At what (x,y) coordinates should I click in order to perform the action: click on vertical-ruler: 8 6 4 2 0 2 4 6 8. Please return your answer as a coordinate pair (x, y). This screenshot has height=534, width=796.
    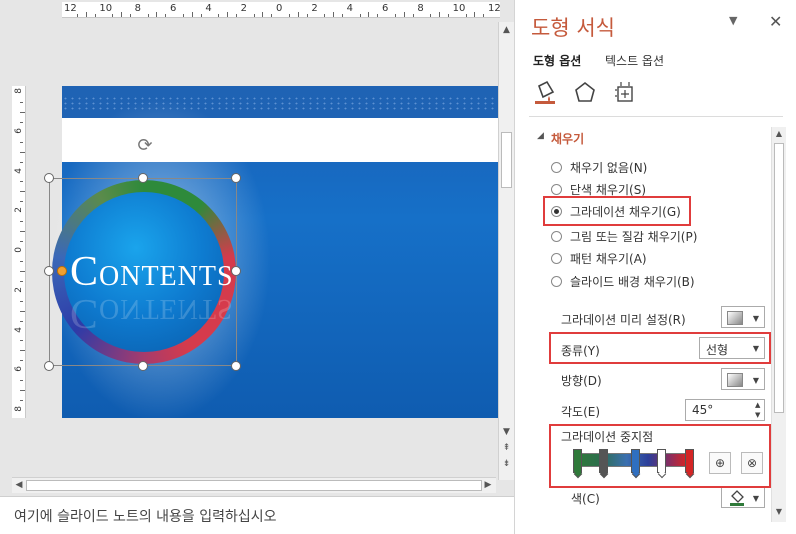
    Looking at the image, I should click on (19, 252).